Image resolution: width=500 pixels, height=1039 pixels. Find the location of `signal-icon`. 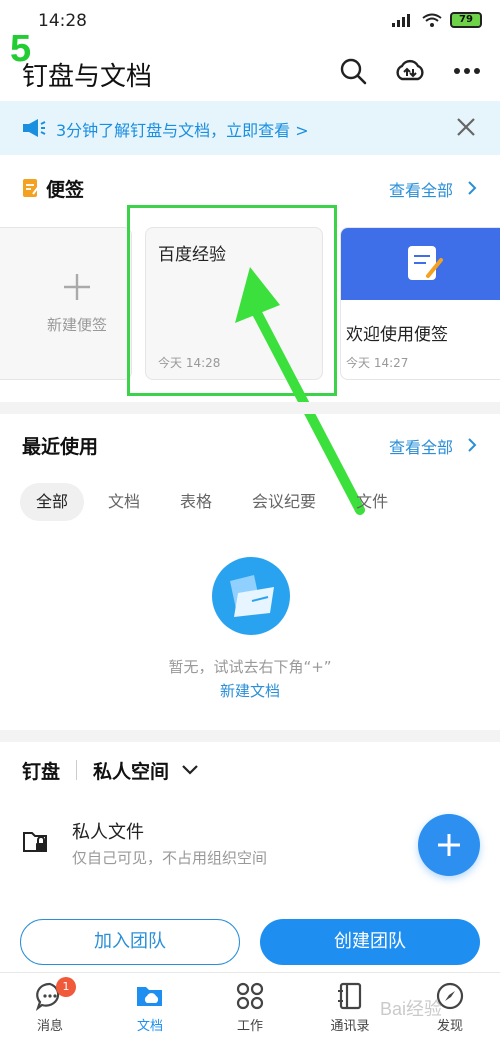

signal-icon is located at coordinates (401, 20).